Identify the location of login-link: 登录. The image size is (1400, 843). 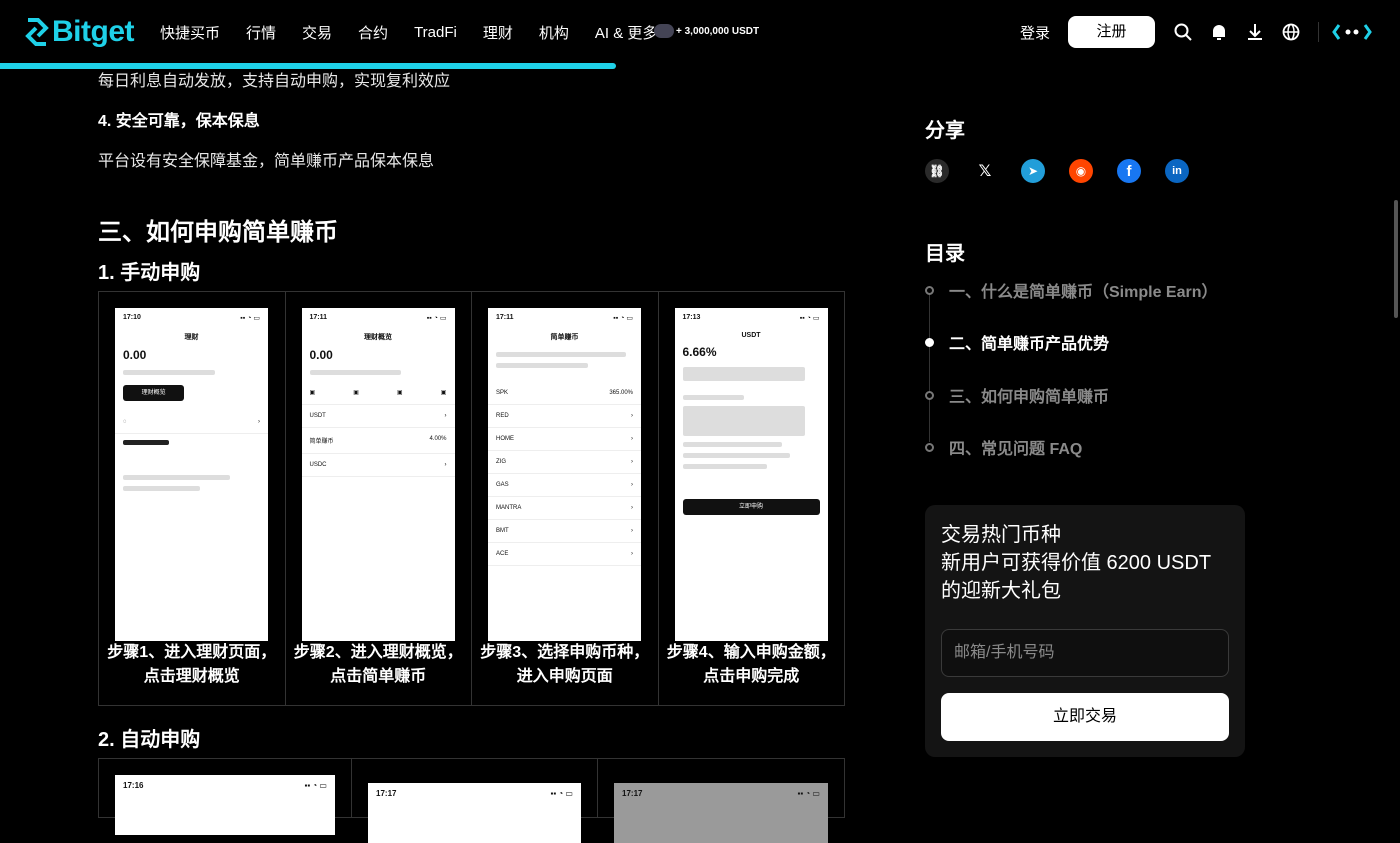
(1035, 32).